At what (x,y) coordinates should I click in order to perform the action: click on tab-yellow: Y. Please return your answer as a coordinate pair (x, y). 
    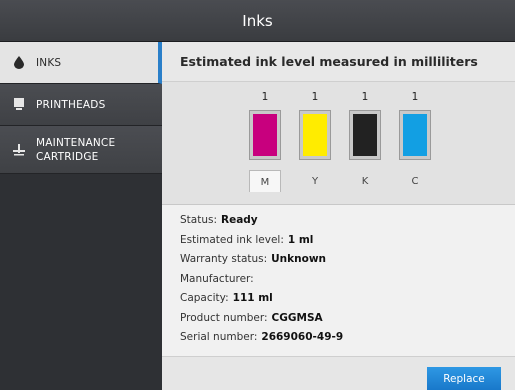
    Looking at the image, I should click on (315, 181).